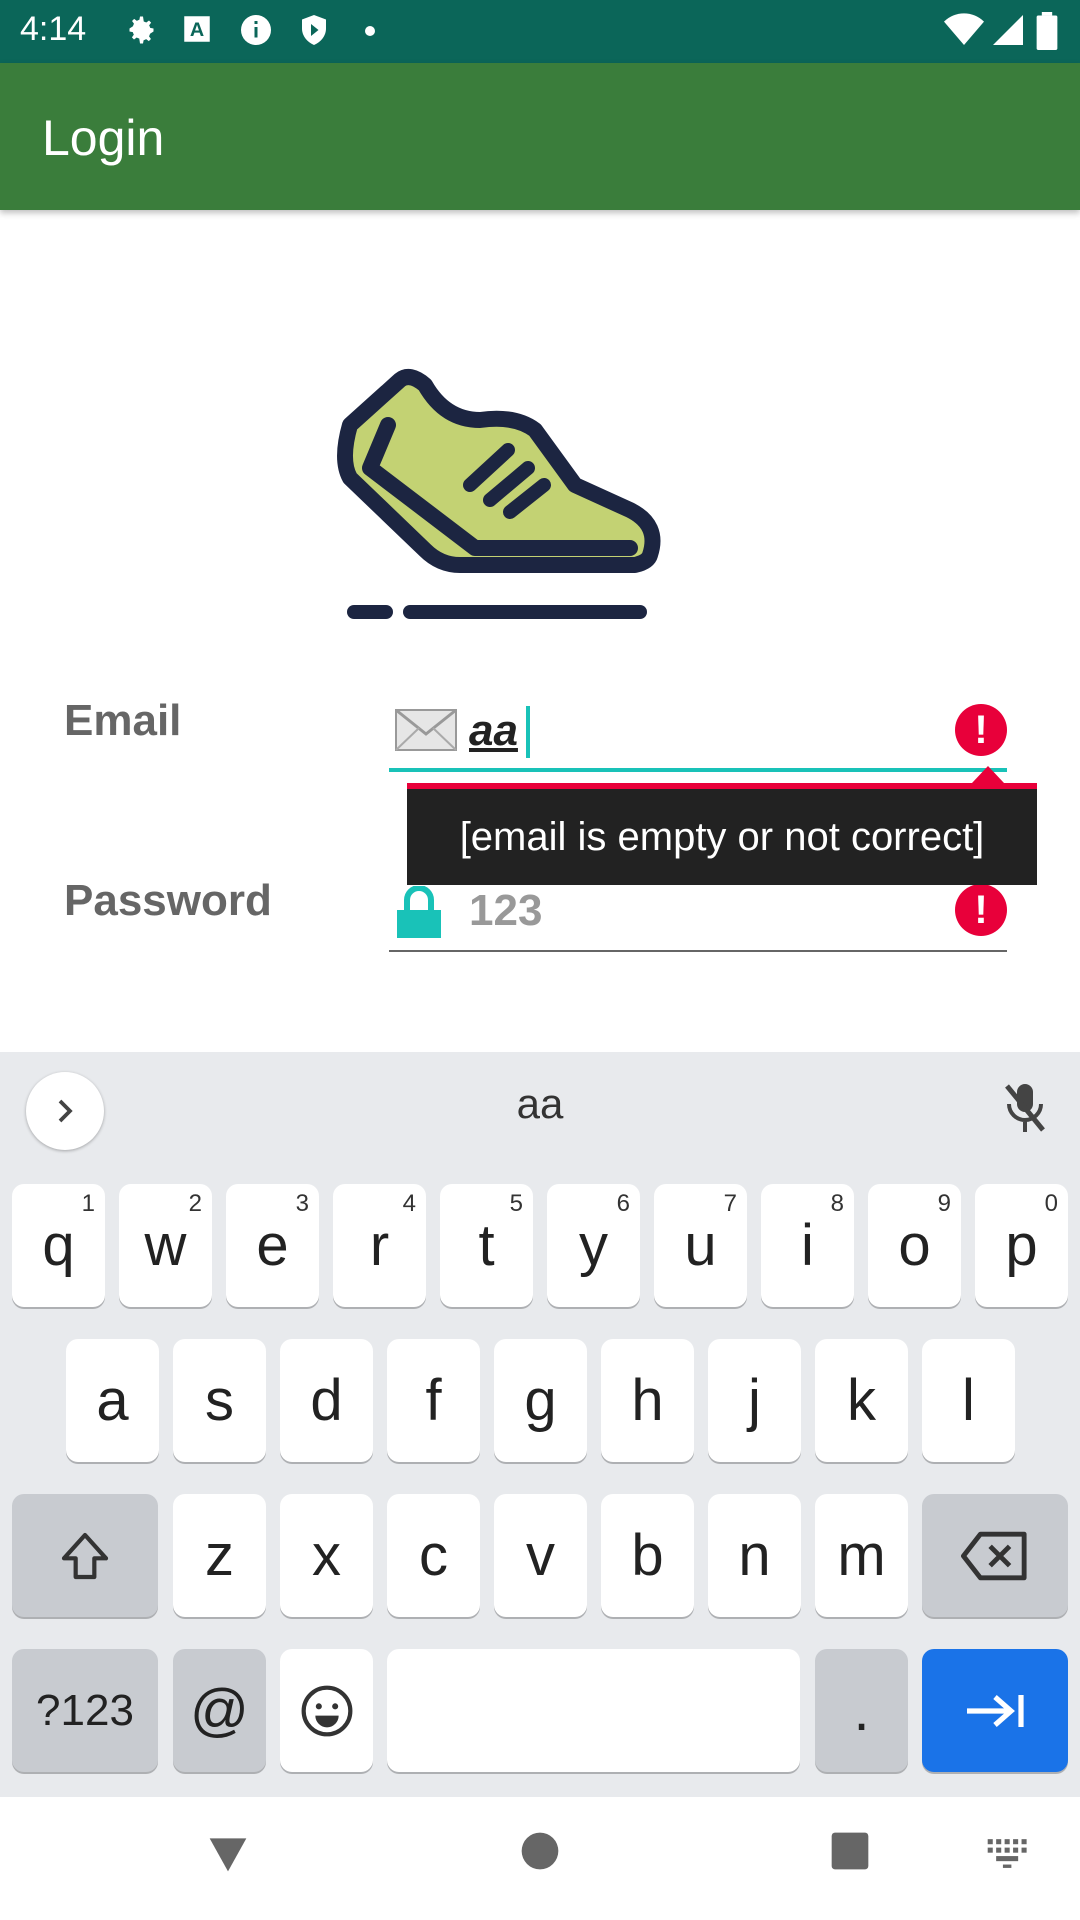  I want to click on status-bar: 4:14 A, so click(540, 31).